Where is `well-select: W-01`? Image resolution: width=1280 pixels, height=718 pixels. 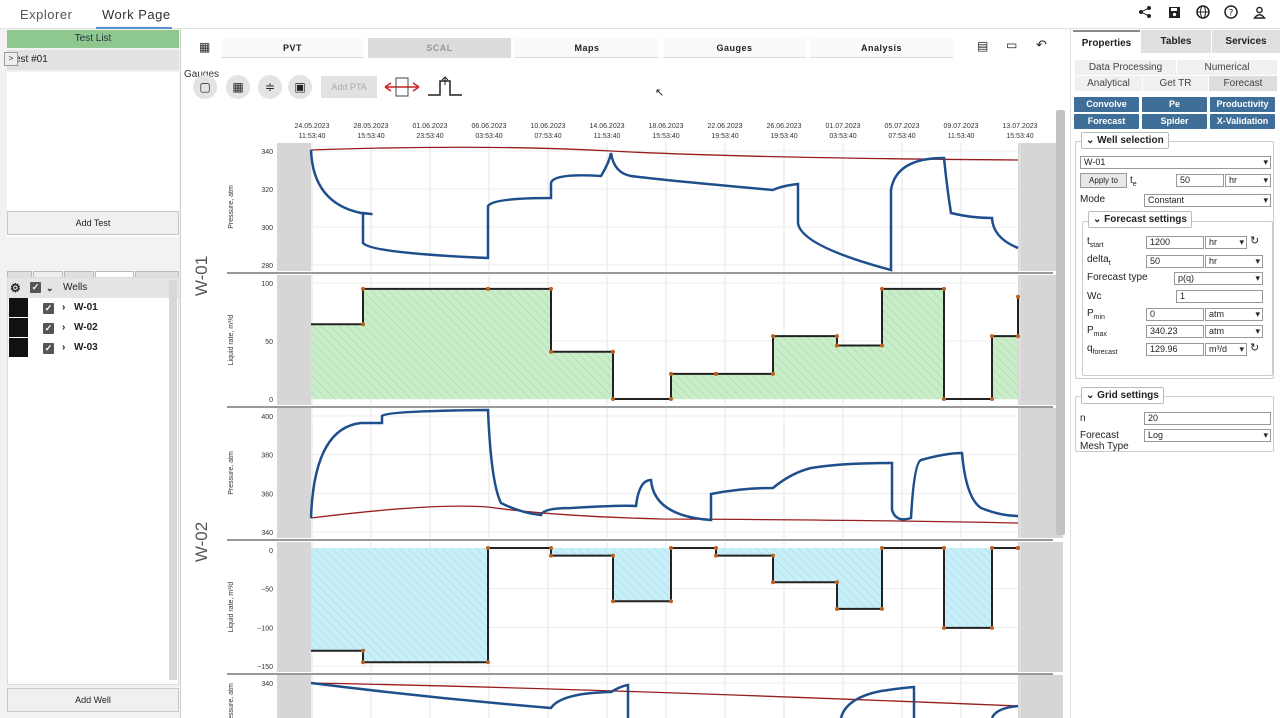 well-select: W-01 is located at coordinates (1175, 162).